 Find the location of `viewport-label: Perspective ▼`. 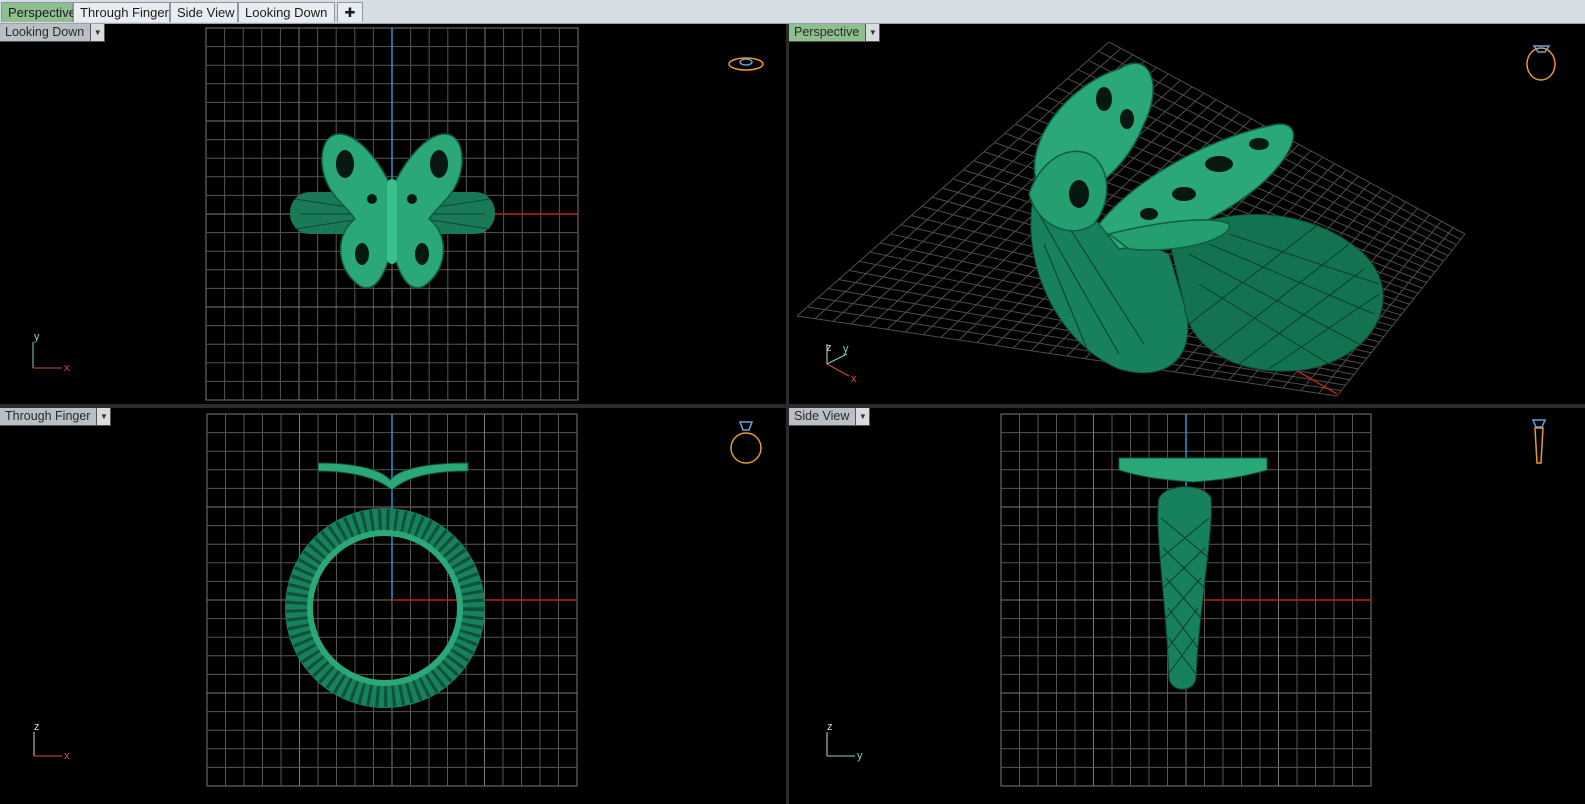

viewport-label: Perspective ▼ is located at coordinates (835, 33).